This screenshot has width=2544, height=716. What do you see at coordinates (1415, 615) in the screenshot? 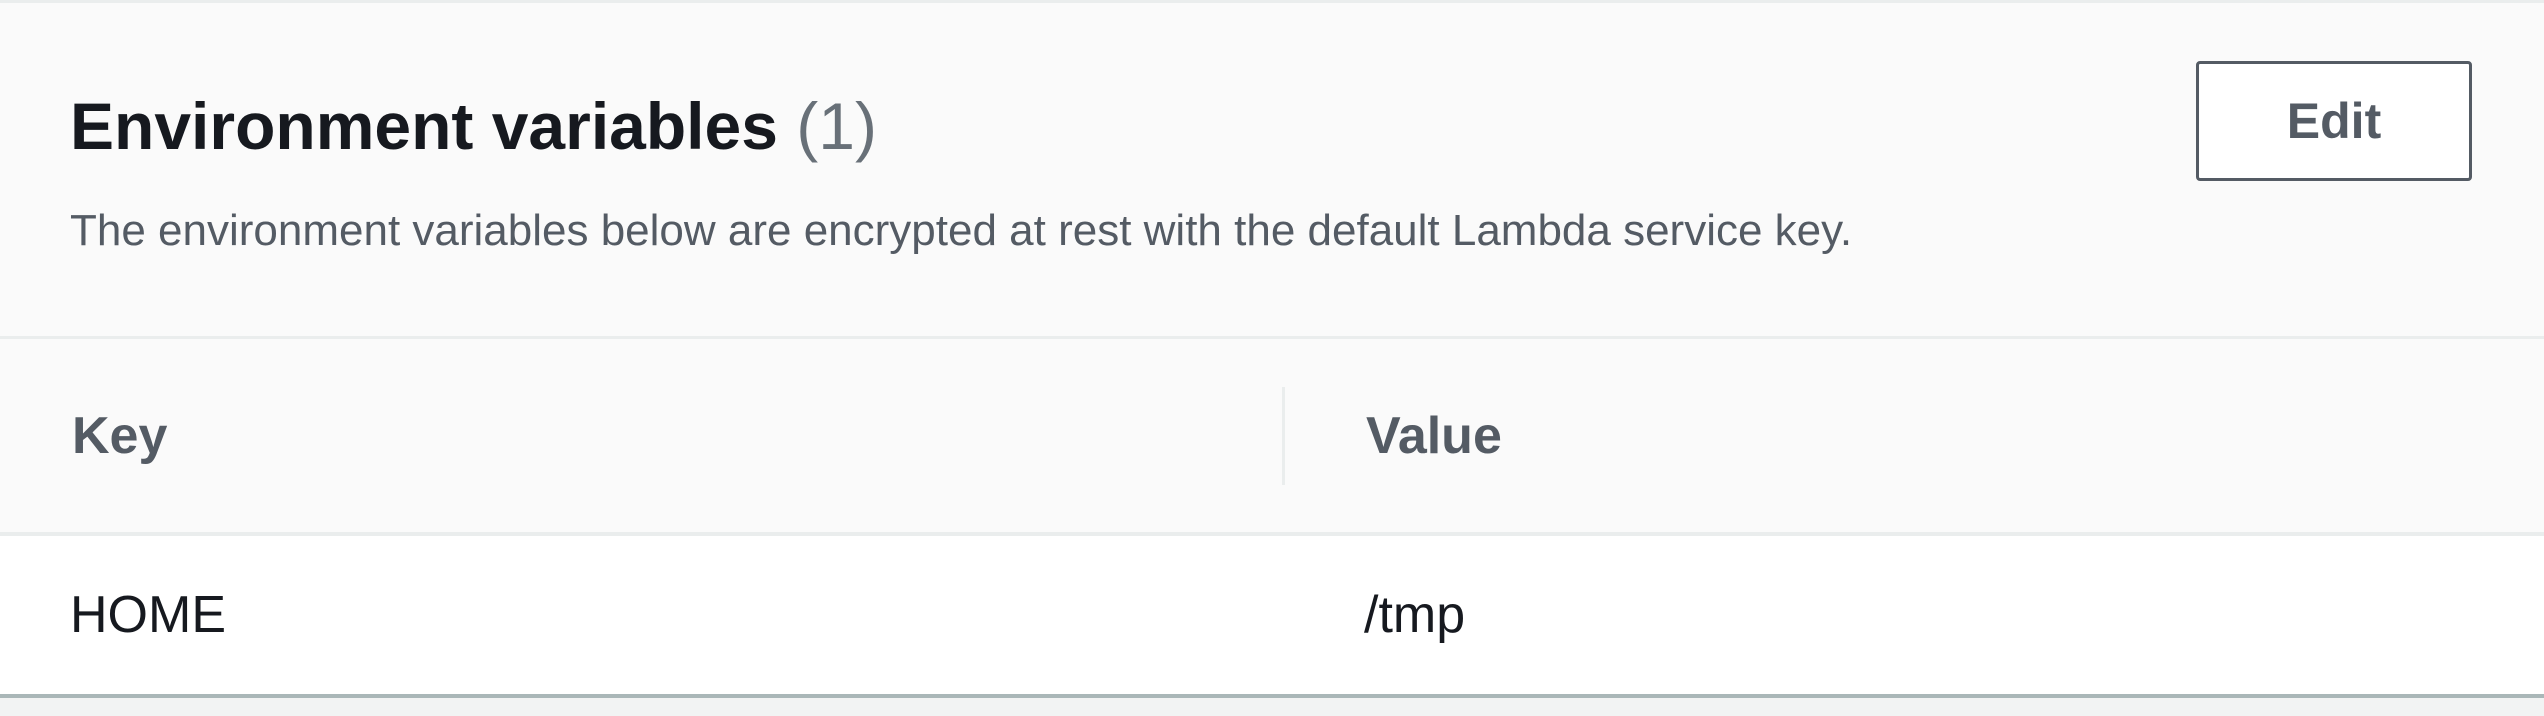
I see `row-value-cell: /tmp` at bounding box center [1415, 615].